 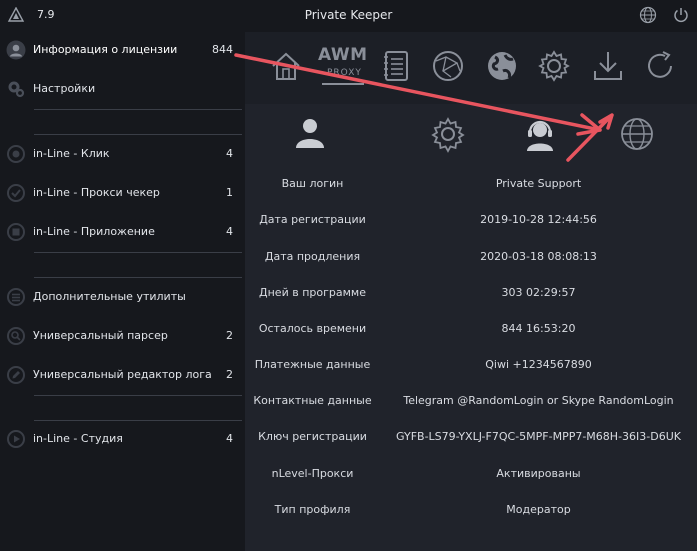 I want to click on download-icon, so click(x=608, y=66).